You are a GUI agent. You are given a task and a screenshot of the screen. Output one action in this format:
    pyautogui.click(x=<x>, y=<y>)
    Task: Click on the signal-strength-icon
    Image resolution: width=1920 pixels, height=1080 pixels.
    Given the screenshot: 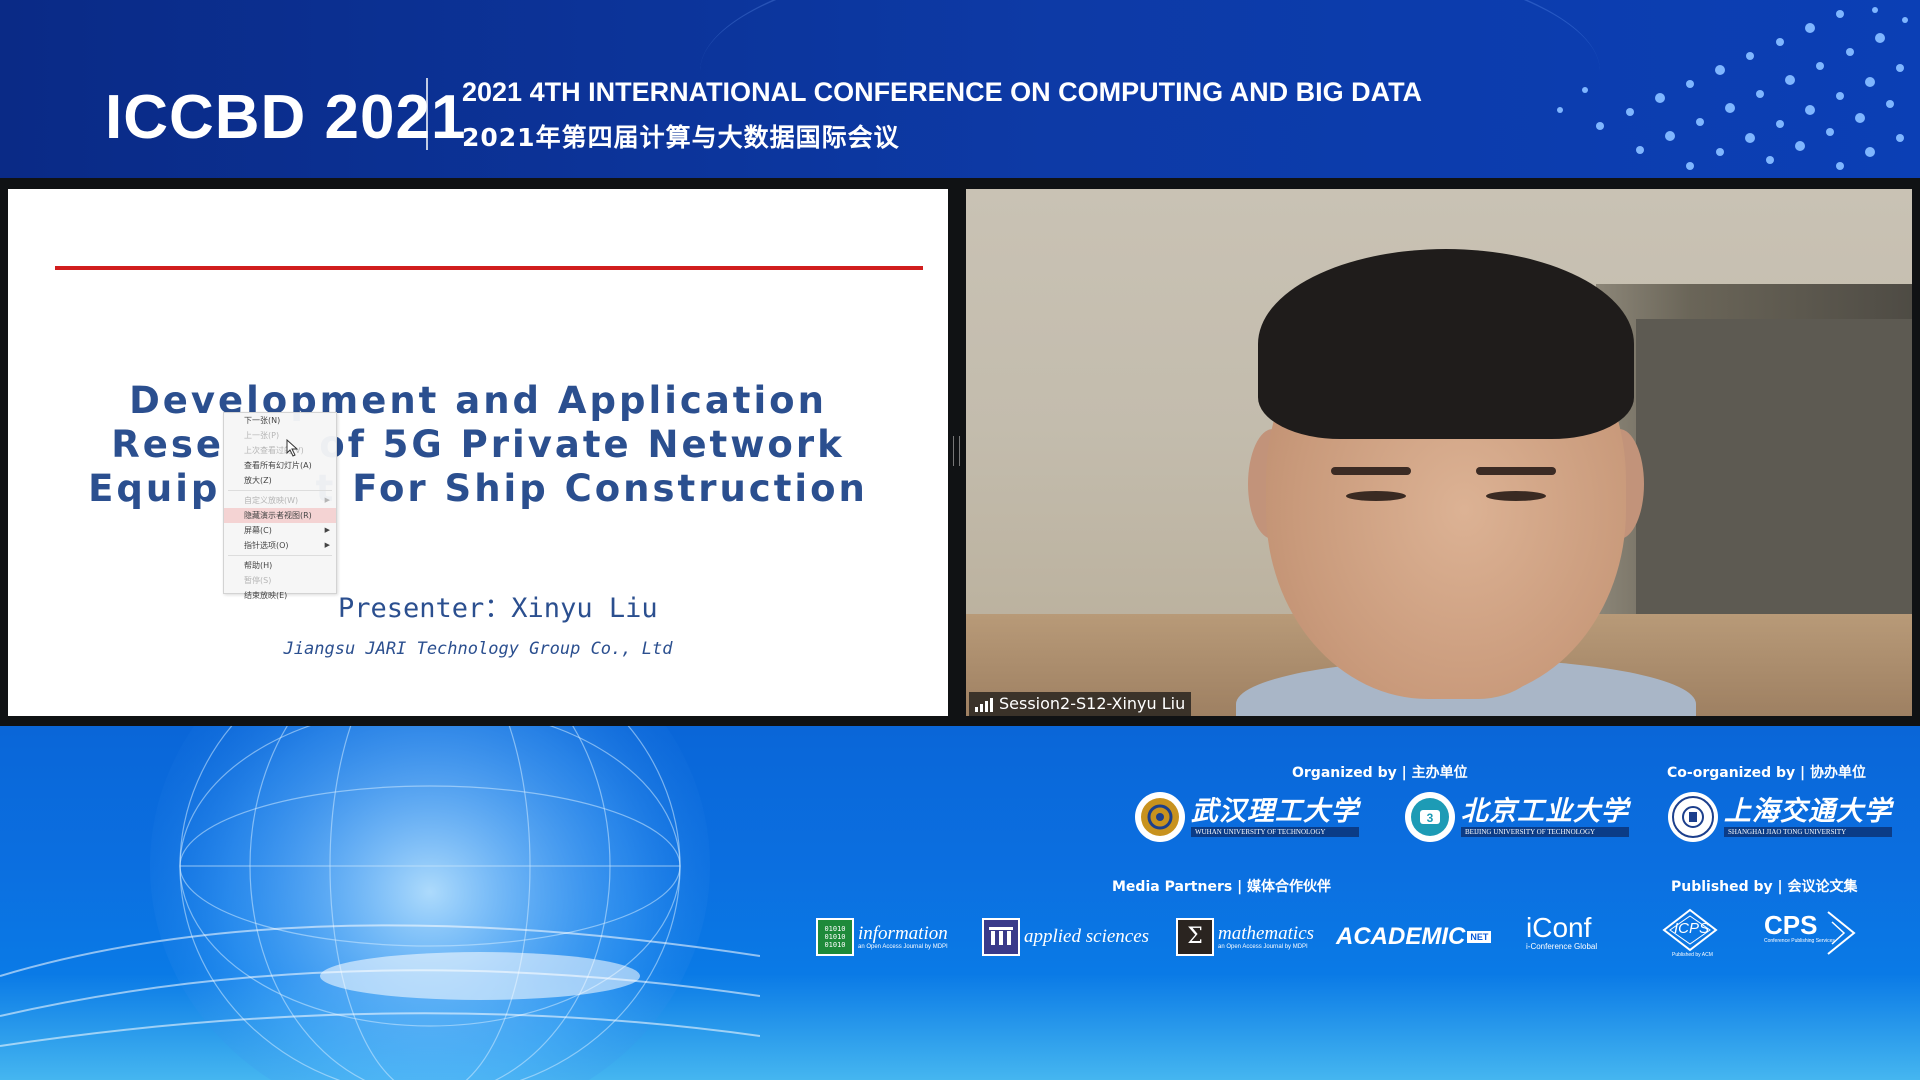 What is the action you would take?
    pyautogui.click(x=985, y=704)
    